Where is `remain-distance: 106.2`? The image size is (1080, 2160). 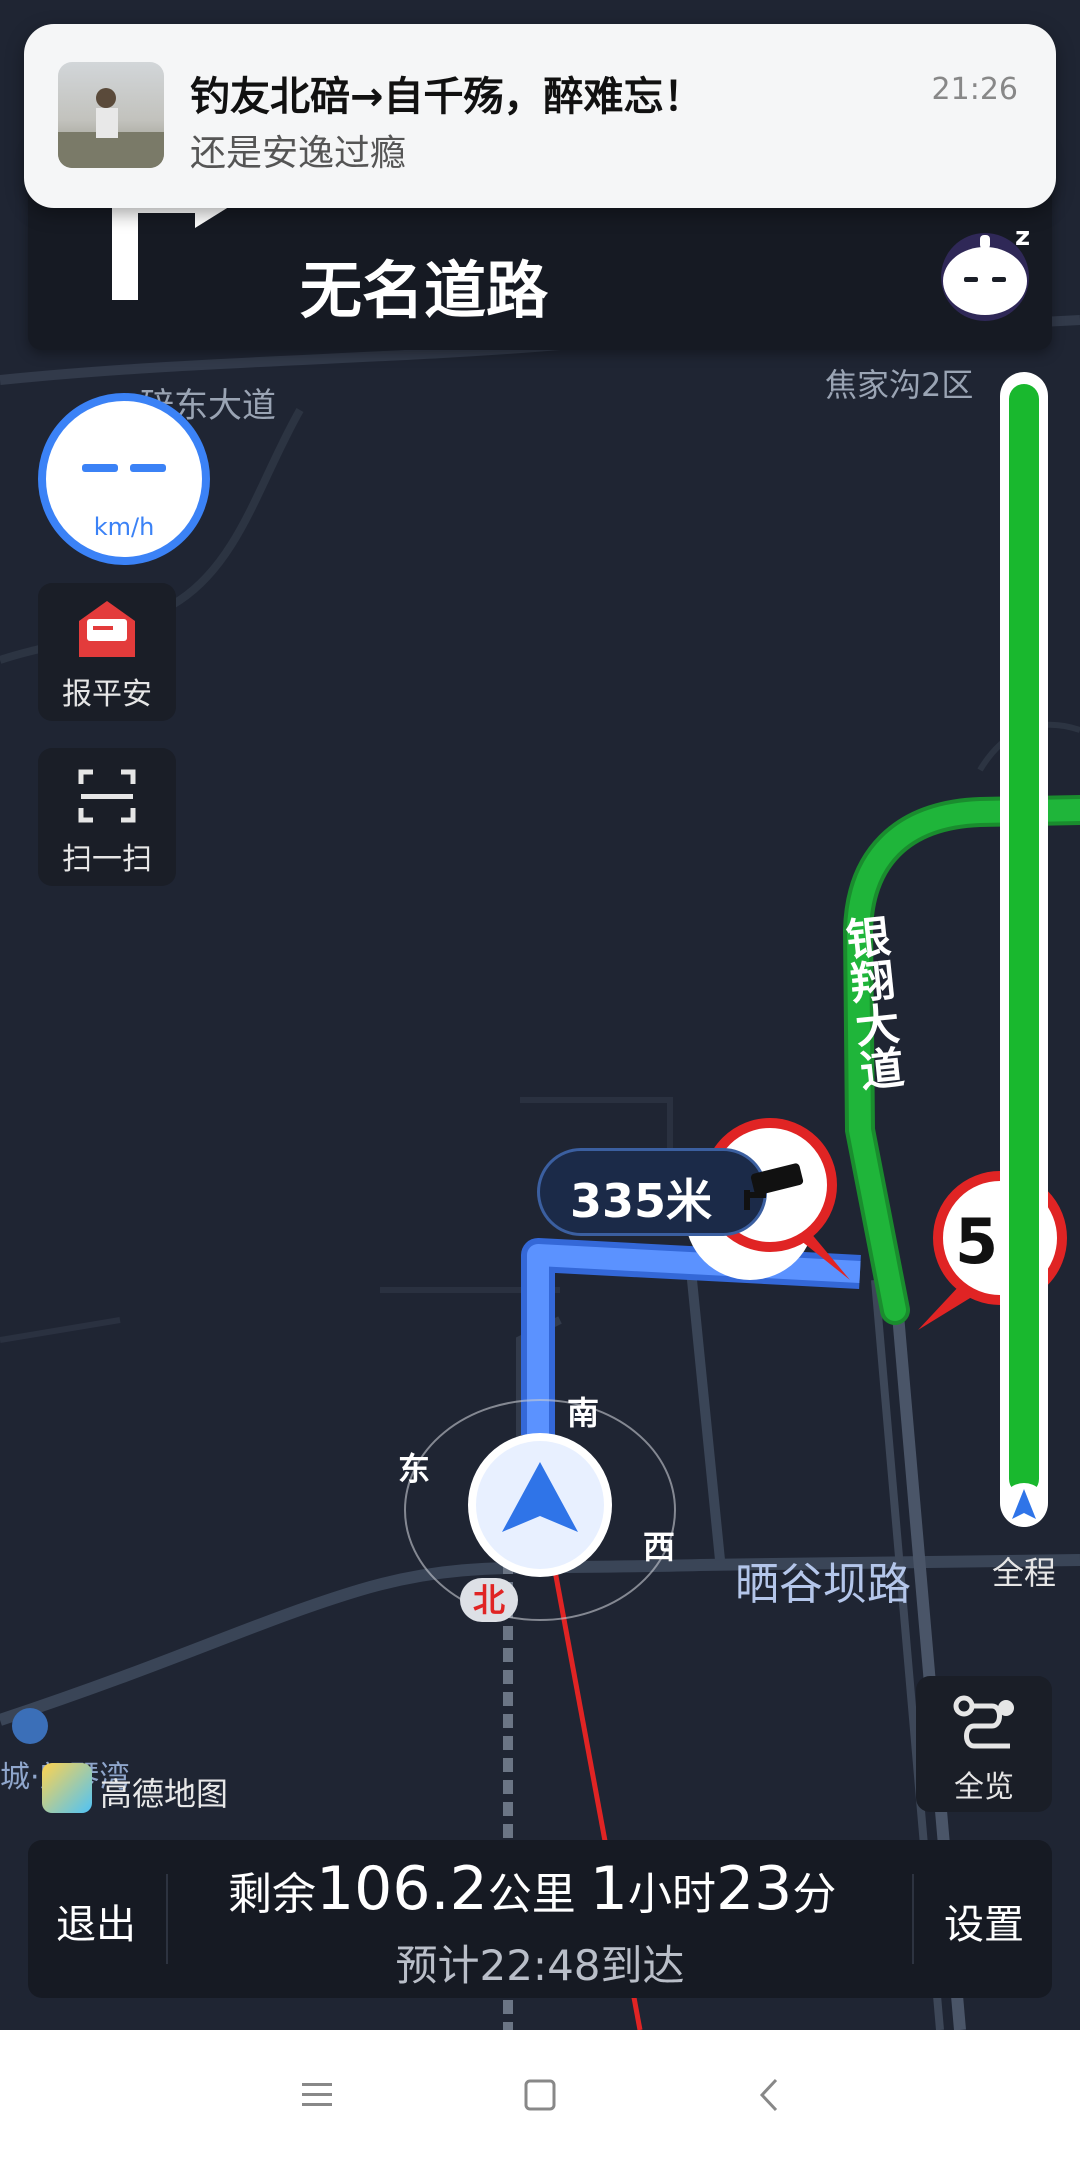 remain-distance: 106.2 is located at coordinates (402, 1889).